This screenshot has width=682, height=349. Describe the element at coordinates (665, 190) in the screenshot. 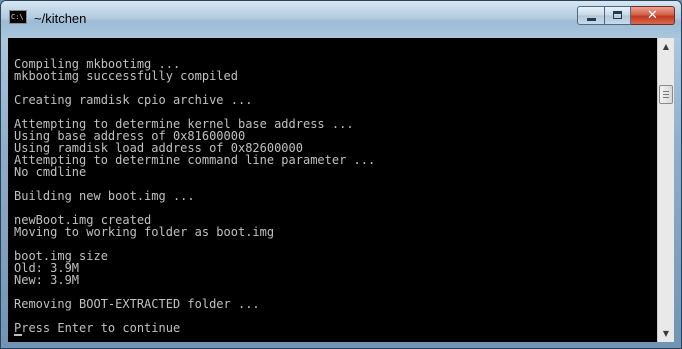

I see `vertical-scrollbar: ▲ ▼` at that location.